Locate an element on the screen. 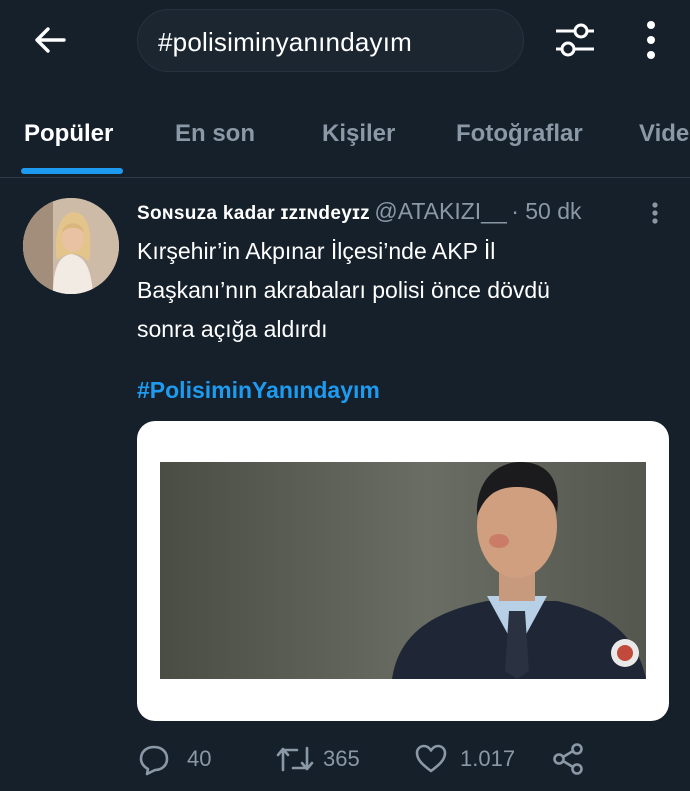 The height and width of the screenshot is (791, 690). tabs-divider is located at coordinates (345, 177).